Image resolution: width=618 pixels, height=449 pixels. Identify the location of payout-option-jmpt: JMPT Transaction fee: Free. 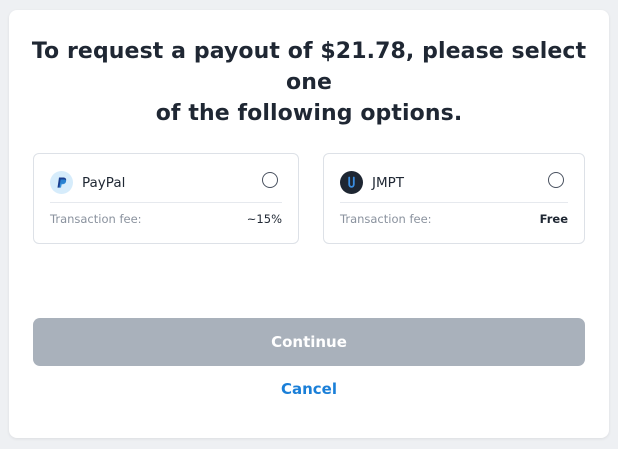
(454, 198).